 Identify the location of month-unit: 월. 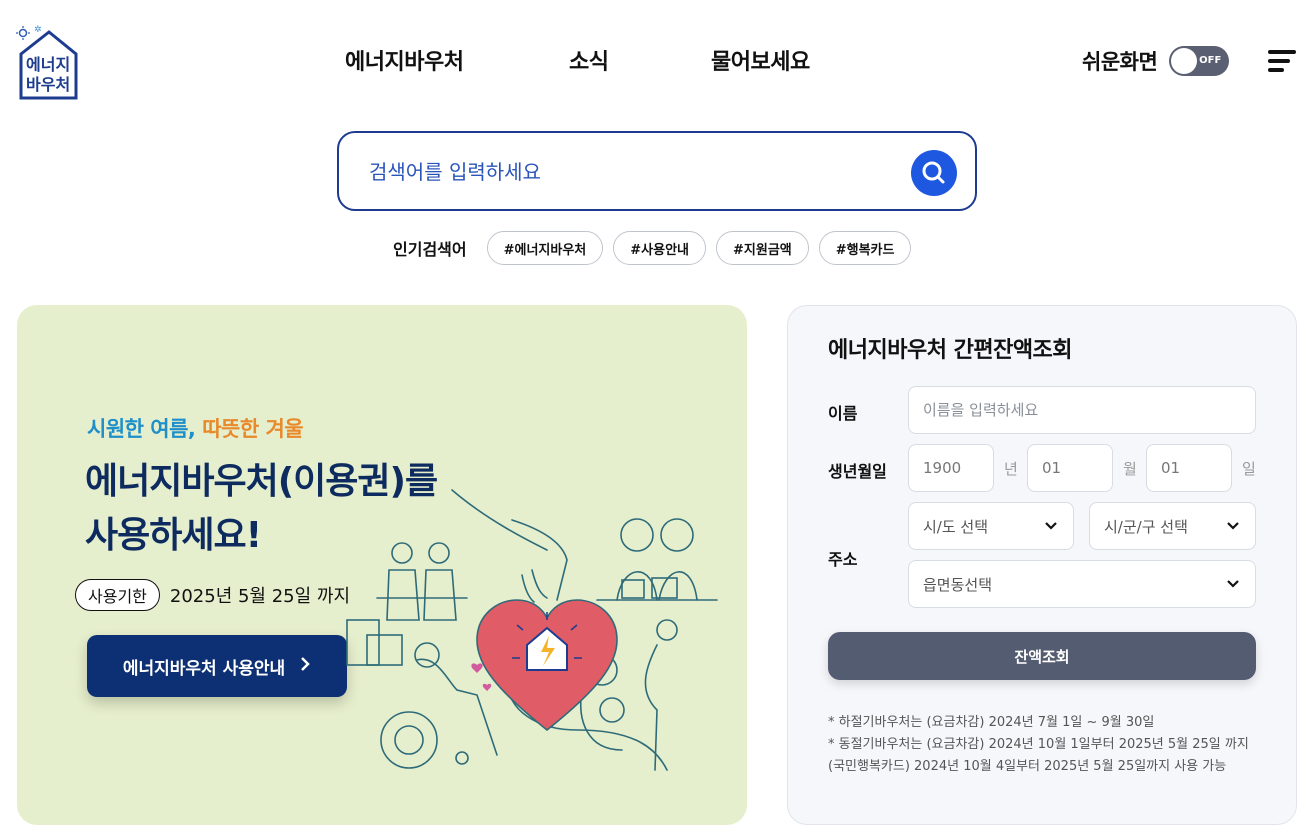
(1130, 469).